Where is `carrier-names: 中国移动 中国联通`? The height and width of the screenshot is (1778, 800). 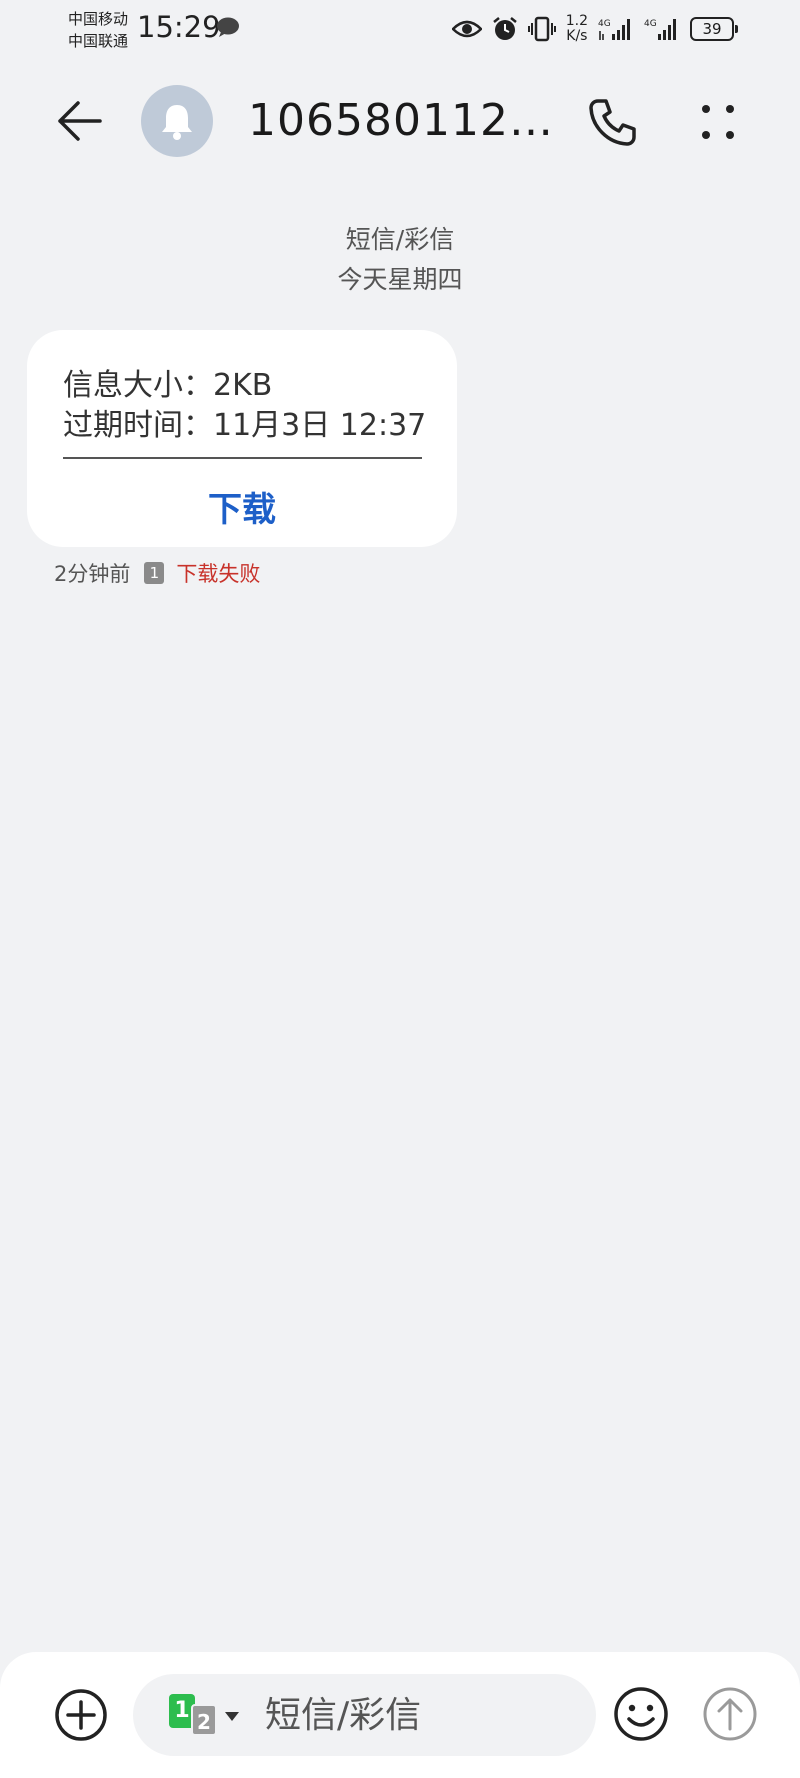 carrier-names: 中国移动 中国联通 is located at coordinates (98, 30).